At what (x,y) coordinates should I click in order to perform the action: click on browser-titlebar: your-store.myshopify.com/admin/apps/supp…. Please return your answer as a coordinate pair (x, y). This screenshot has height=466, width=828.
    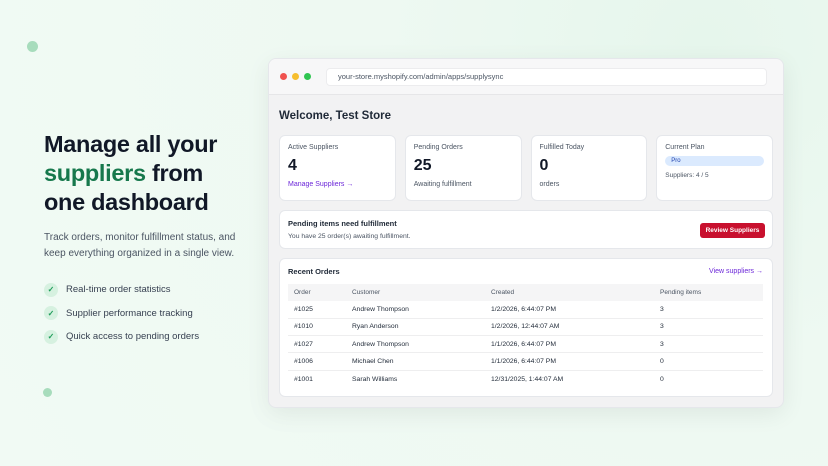
    Looking at the image, I should click on (526, 77).